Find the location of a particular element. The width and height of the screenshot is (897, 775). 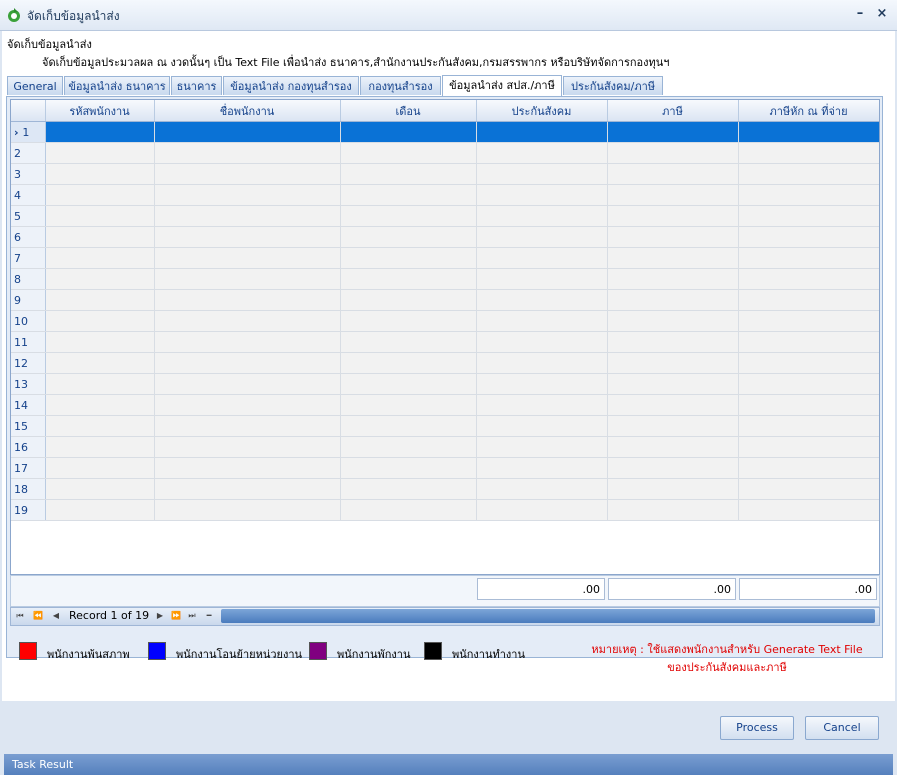

table-row: 5 is located at coordinates (445, 216).